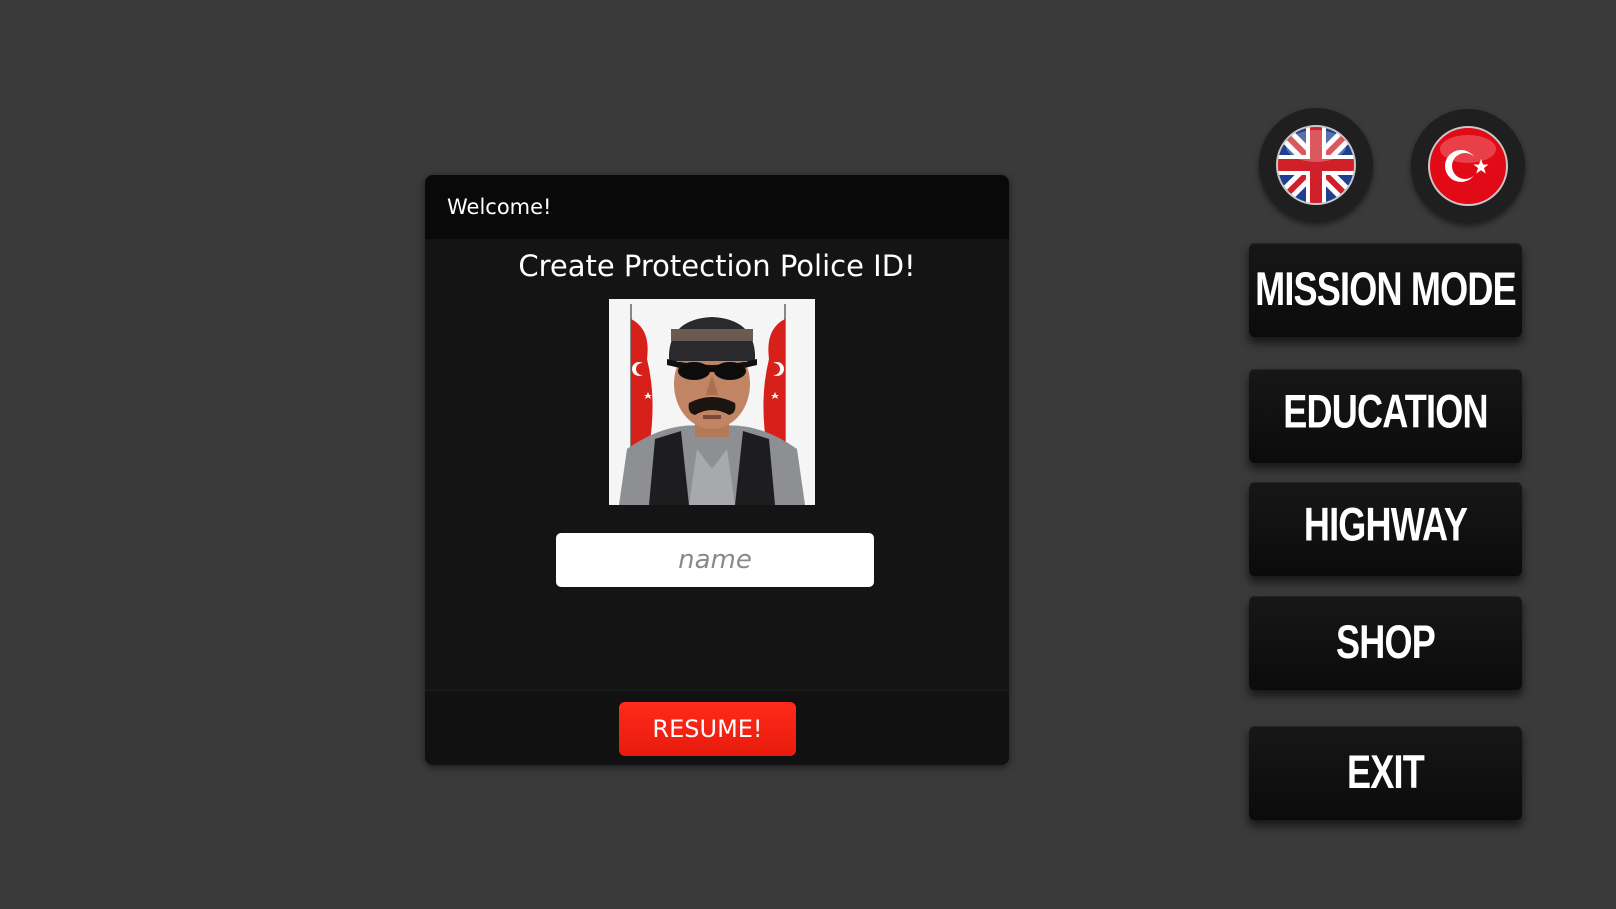  I want to click on police-officer-portrait-icon, so click(712, 402).